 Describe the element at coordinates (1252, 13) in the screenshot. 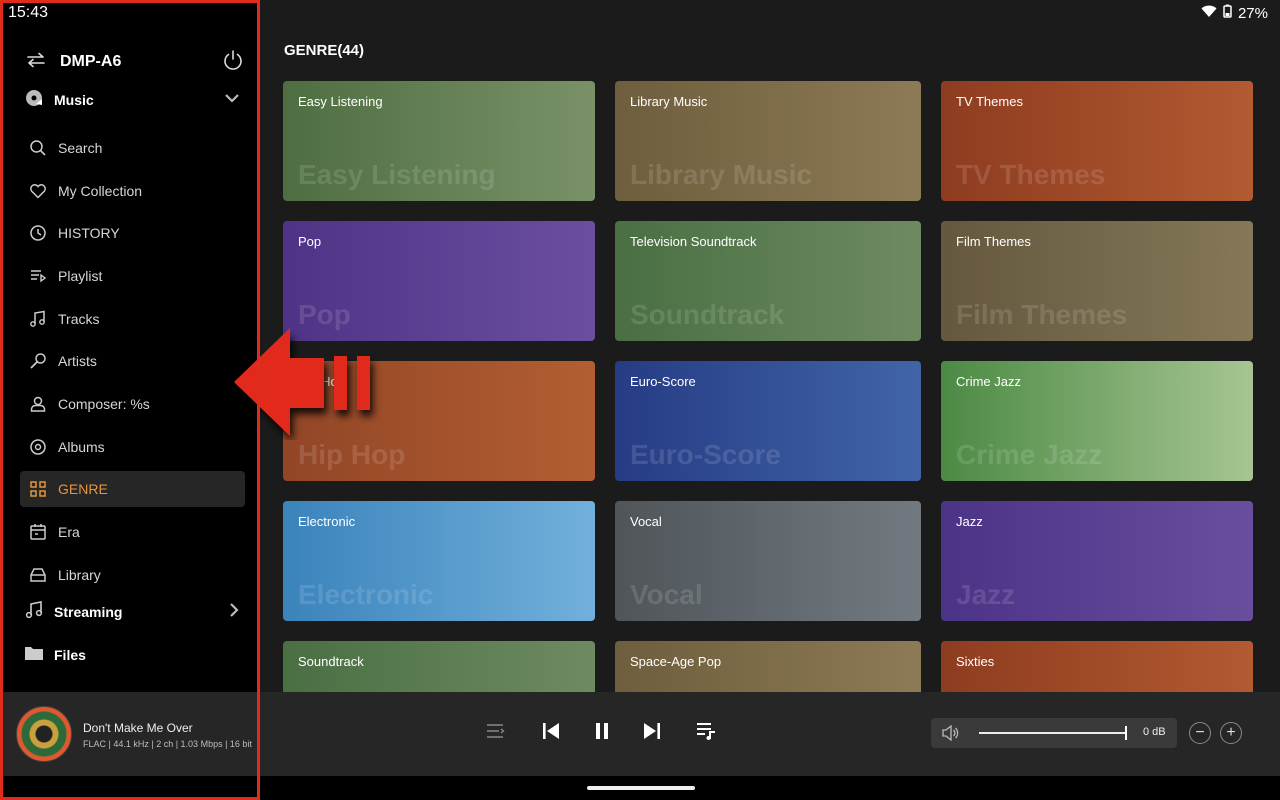

I see `battery-percent: 27%` at that location.